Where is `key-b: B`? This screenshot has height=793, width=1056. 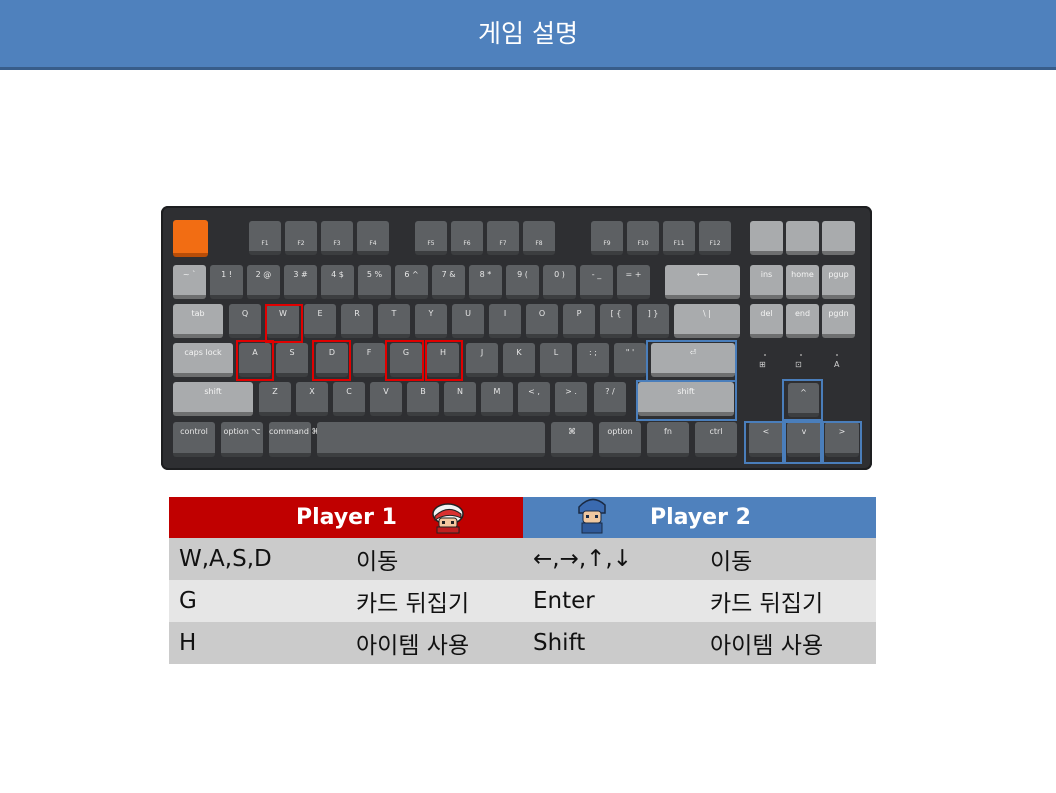
key-b: B is located at coordinates (423, 399).